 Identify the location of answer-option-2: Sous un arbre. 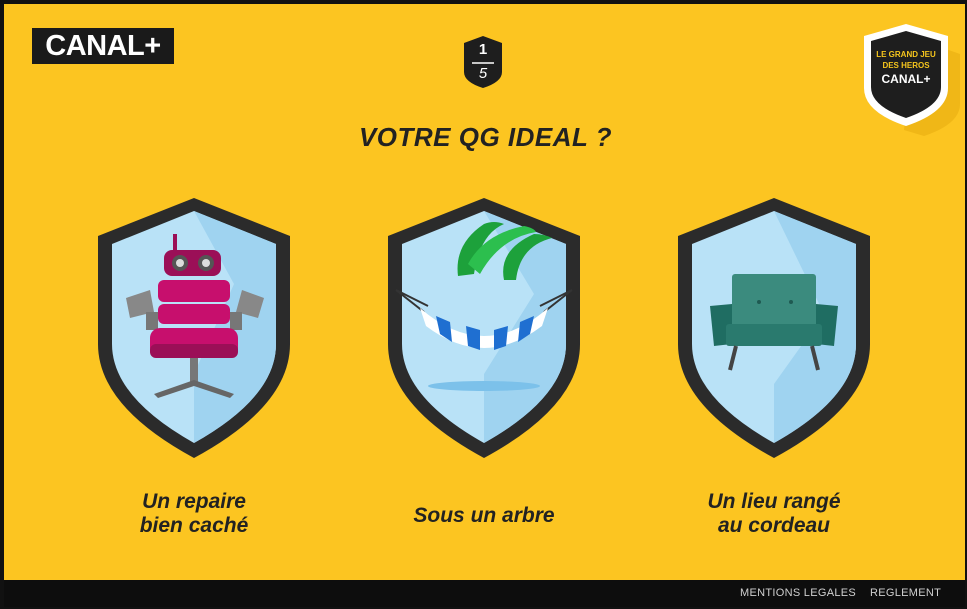
(484, 369).